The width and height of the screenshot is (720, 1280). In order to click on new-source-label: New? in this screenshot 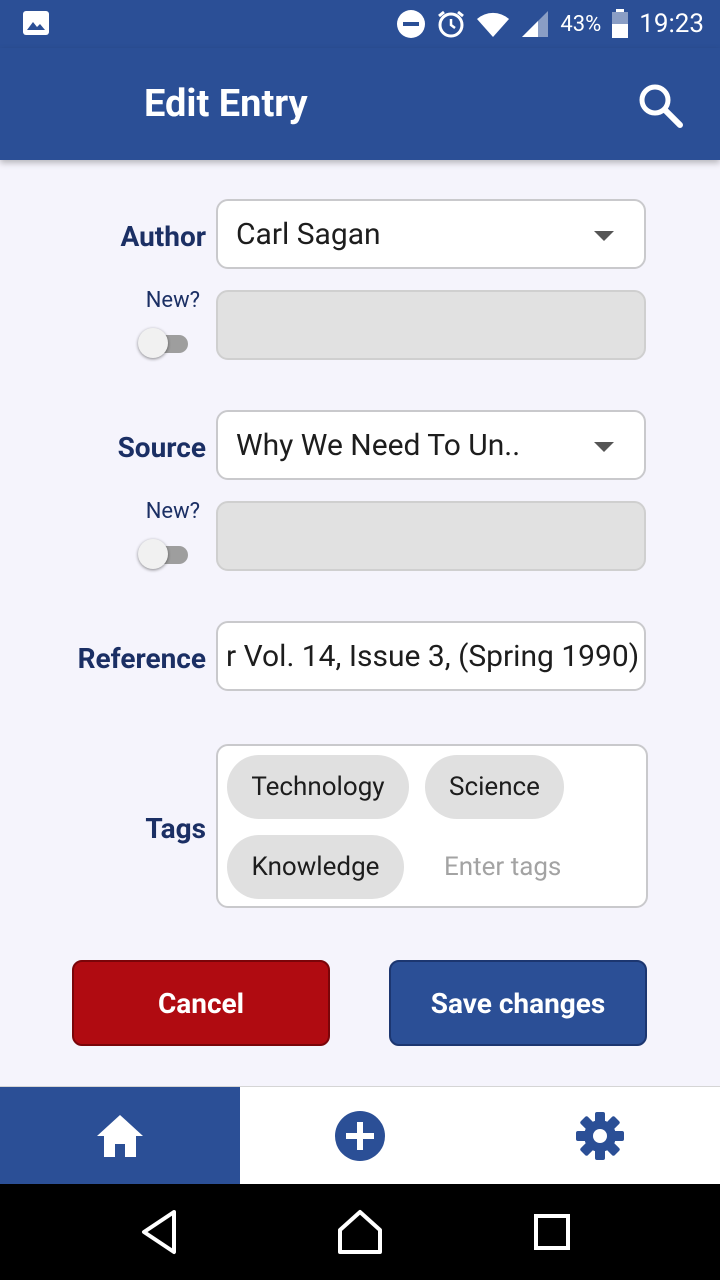, I will do `click(172, 511)`.